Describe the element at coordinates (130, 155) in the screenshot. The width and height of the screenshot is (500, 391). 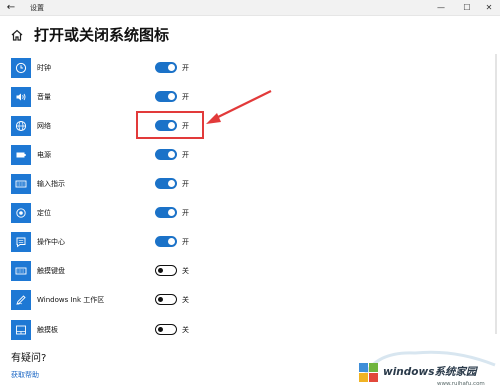
I see `setting-row-power: 电源 开` at that location.